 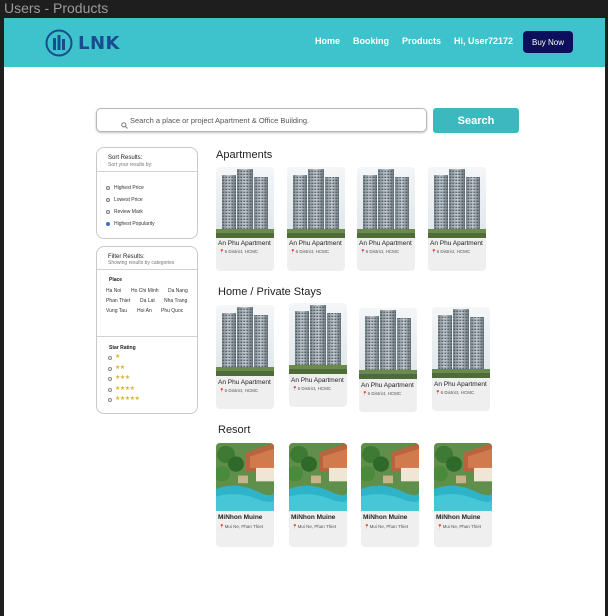 I want to click on nav-user-greeting: Hi, User72172, so click(x=483, y=41).